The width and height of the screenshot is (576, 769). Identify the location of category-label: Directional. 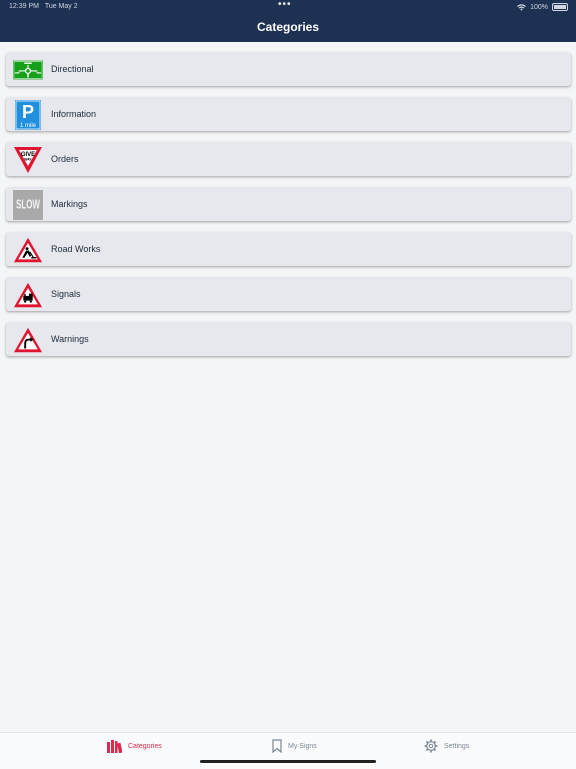
(72, 69).